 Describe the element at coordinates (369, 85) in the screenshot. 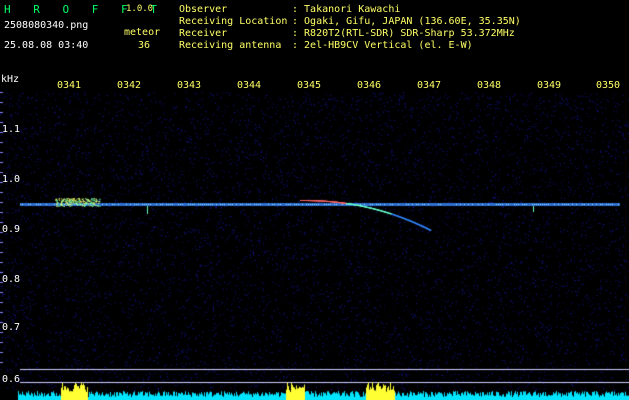

I see `x-tick-label: 0346` at that location.